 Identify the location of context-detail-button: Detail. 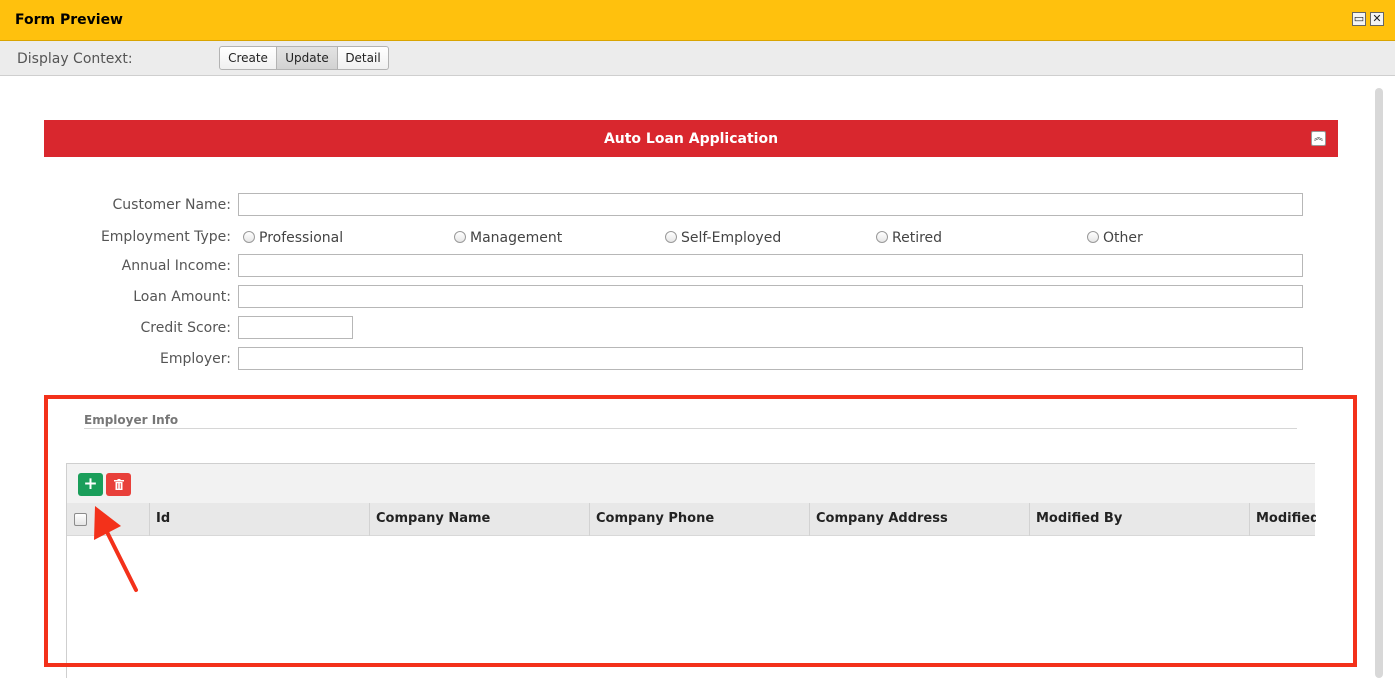
(363, 58).